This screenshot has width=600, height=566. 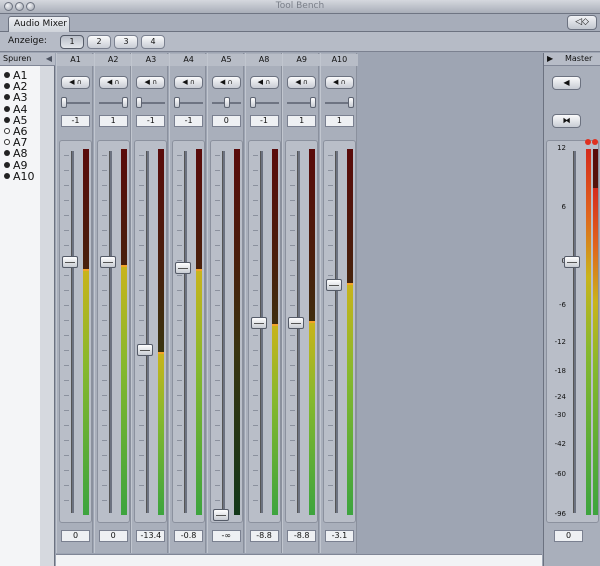 I want to click on level-value-field: -3.1, so click(x=339, y=536).